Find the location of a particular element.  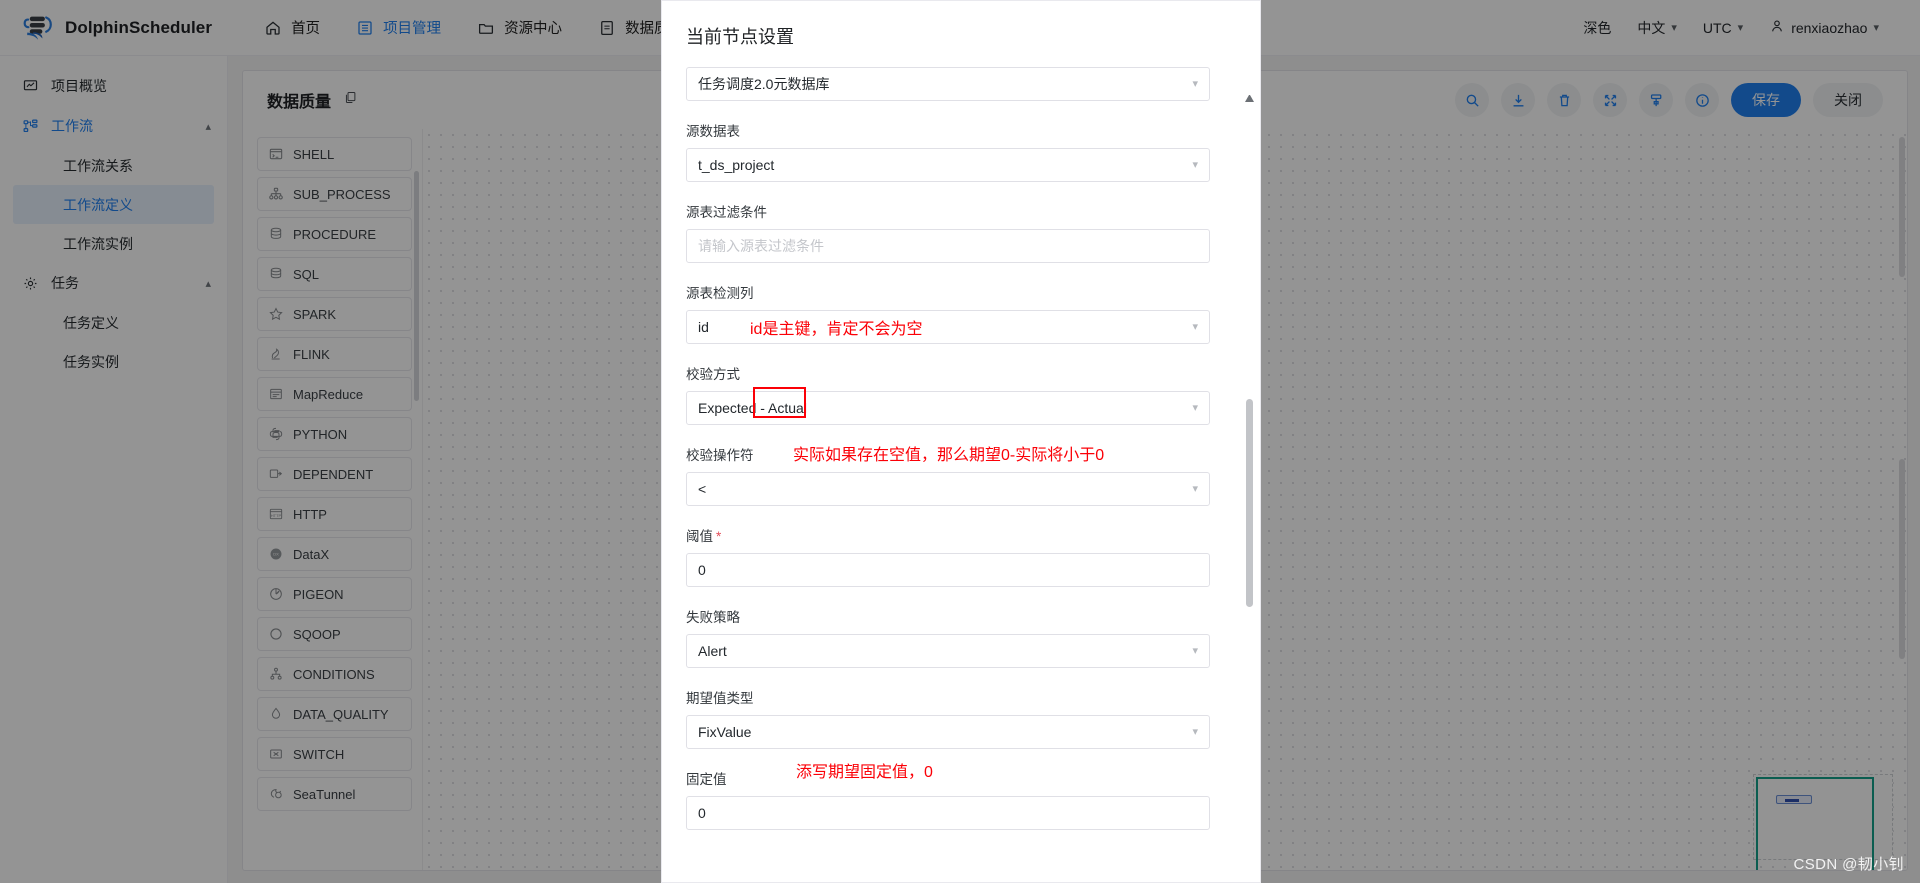

field-source-filter: 源表过滤条件 请输入源表过滤条件 is located at coordinates (948, 232).